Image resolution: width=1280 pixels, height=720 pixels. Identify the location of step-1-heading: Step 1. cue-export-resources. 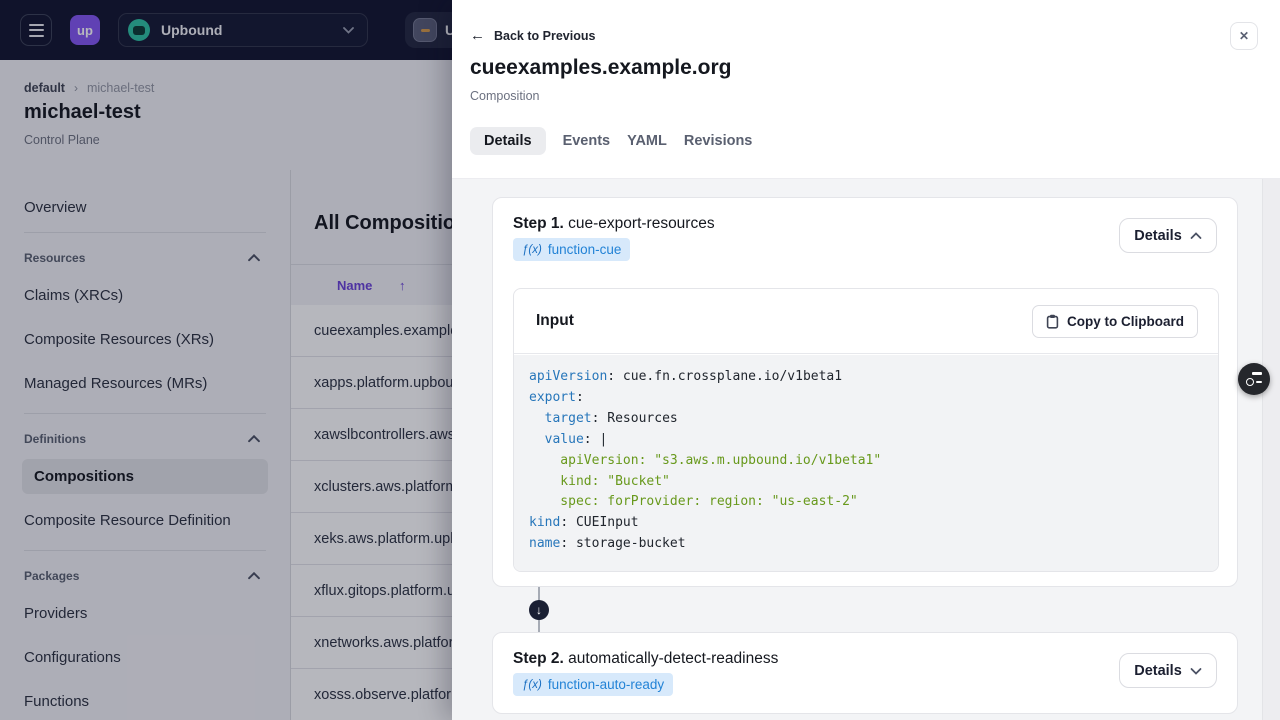
(614, 223).